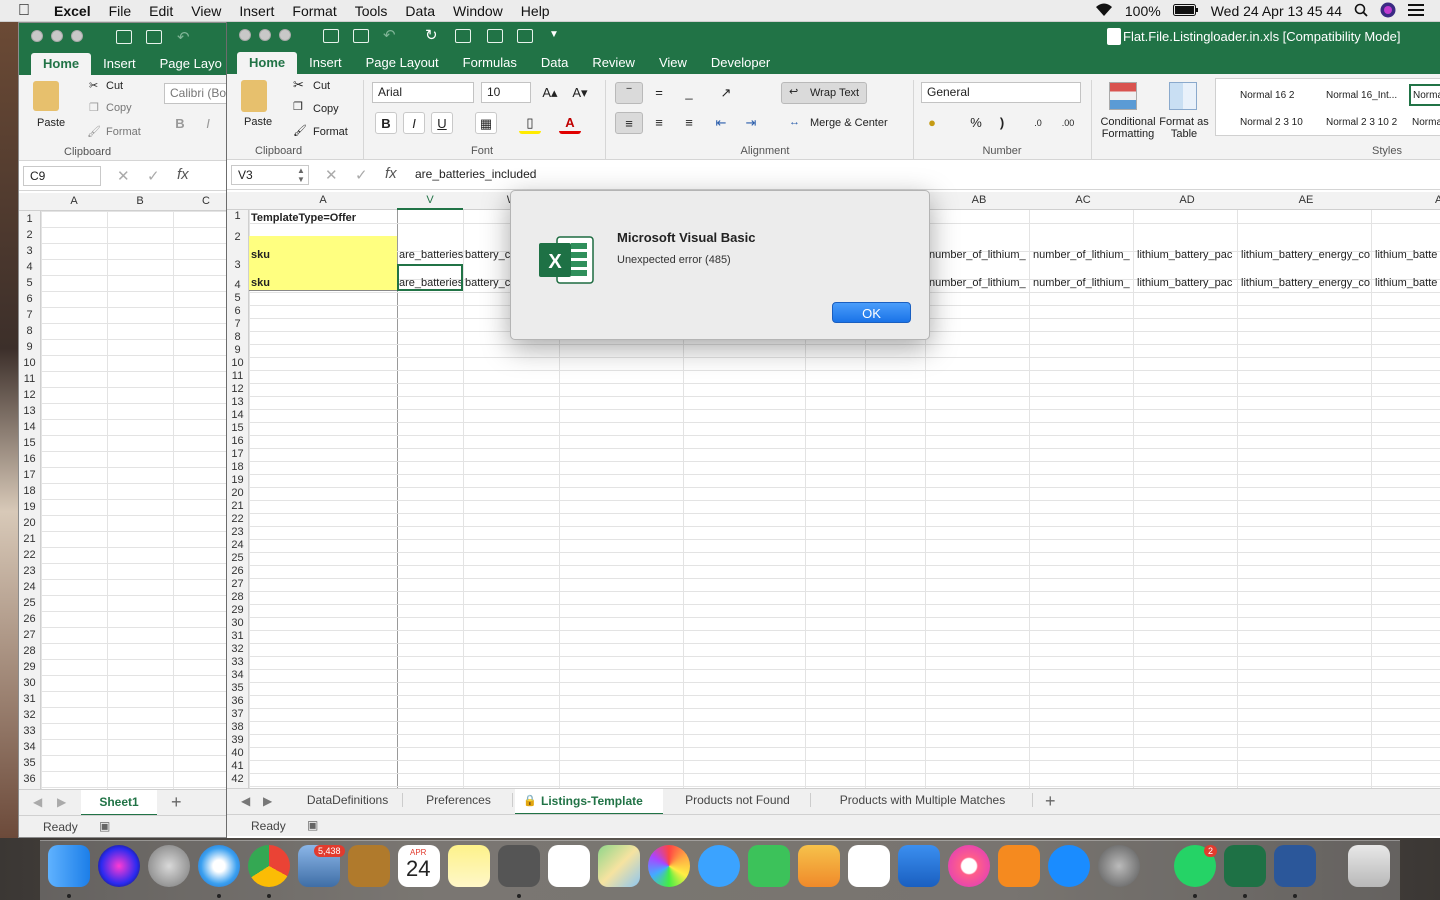 The image size is (1440, 900). I want to click on row-header: 12, so click(237, 389).